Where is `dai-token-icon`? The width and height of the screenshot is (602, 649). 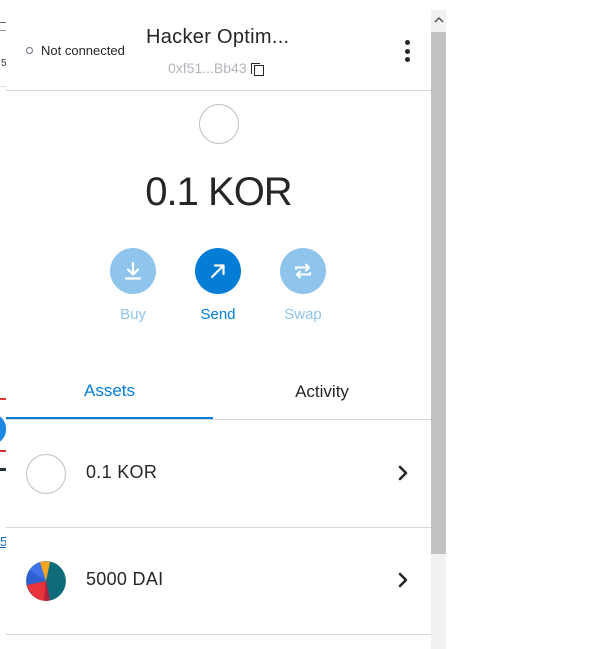 dai-token-icon is located at coordinates (46, 581).